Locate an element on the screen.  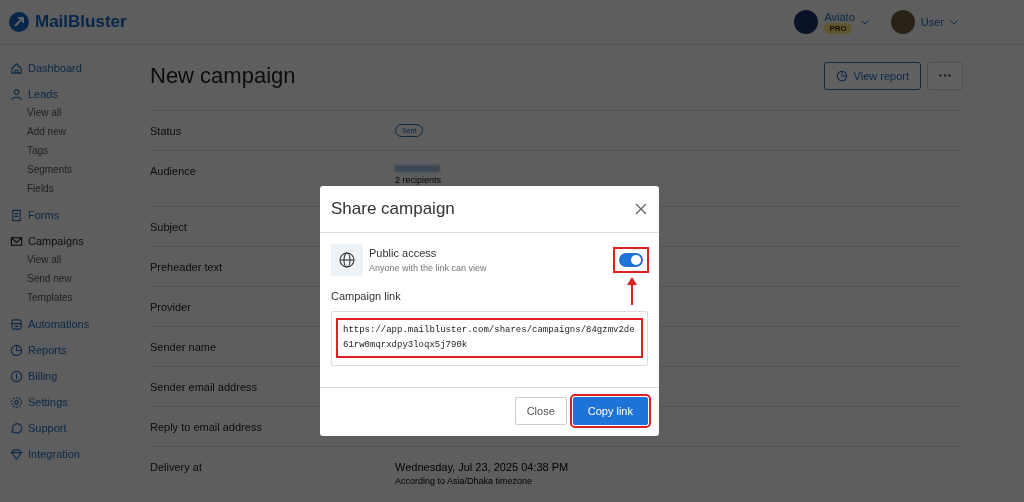
sidebar-item: Campaigns is located at coordinates (80, 241).